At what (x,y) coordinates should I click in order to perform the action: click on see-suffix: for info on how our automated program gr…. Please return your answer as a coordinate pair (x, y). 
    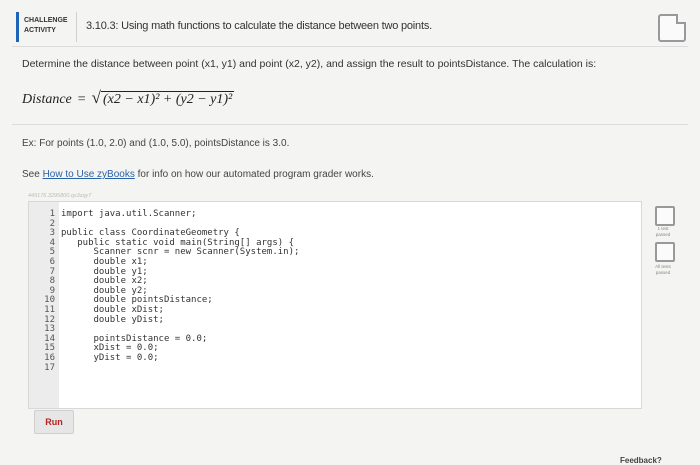
    Looking at the image, I should click on (254, 174).